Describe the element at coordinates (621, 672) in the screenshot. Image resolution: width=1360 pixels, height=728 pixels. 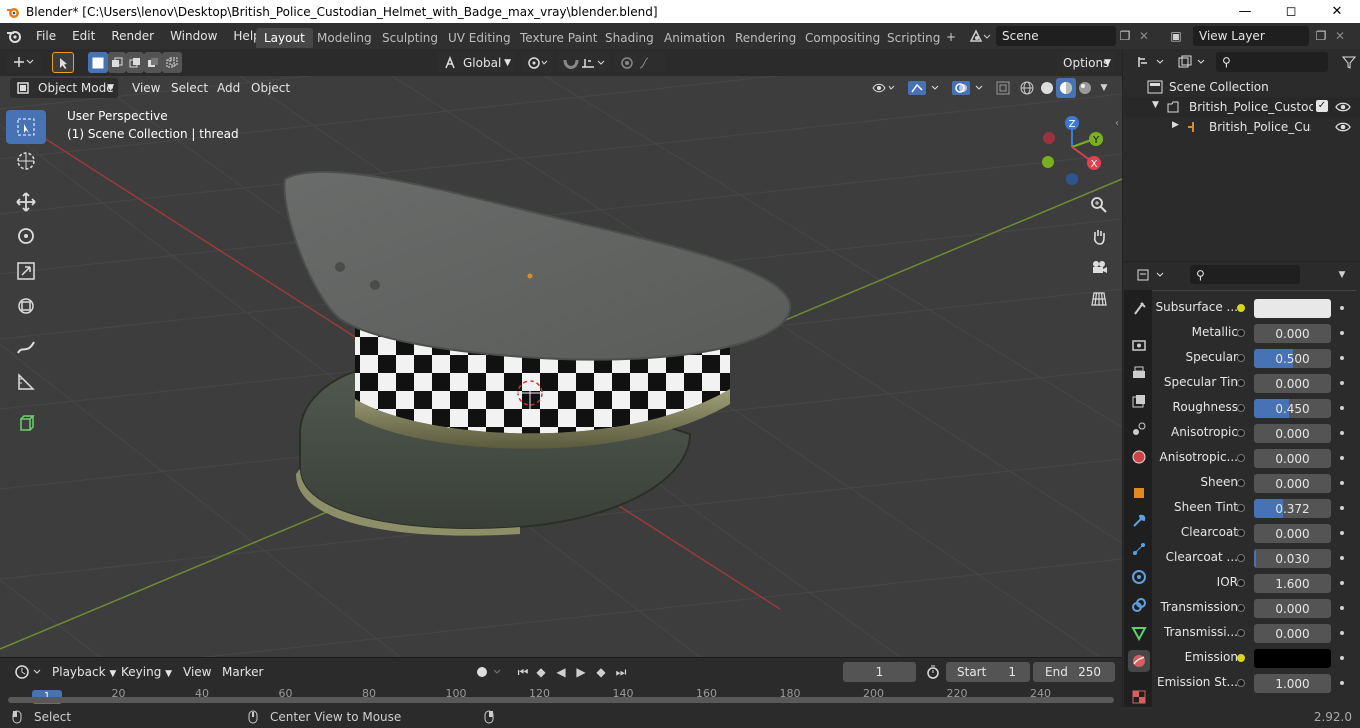
I see `jump-to-end-icon: ⏭` at that location.